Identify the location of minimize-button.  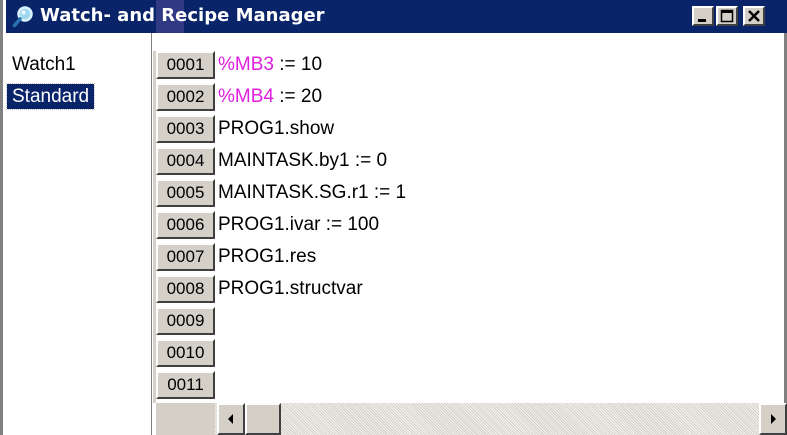
(703, 16).